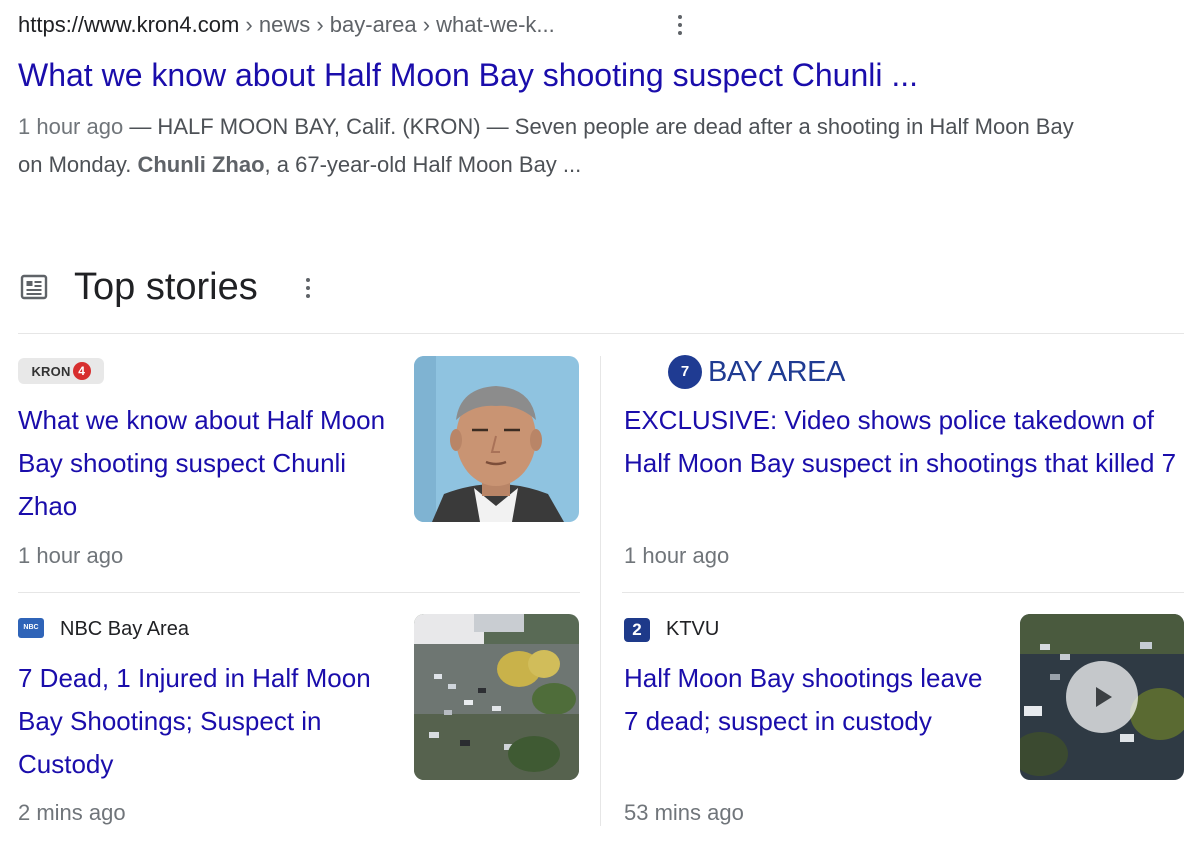 The width and height of the screenshot is (1200, 856). I want to click on story-time: 2 mins ago, so click(72, 812).